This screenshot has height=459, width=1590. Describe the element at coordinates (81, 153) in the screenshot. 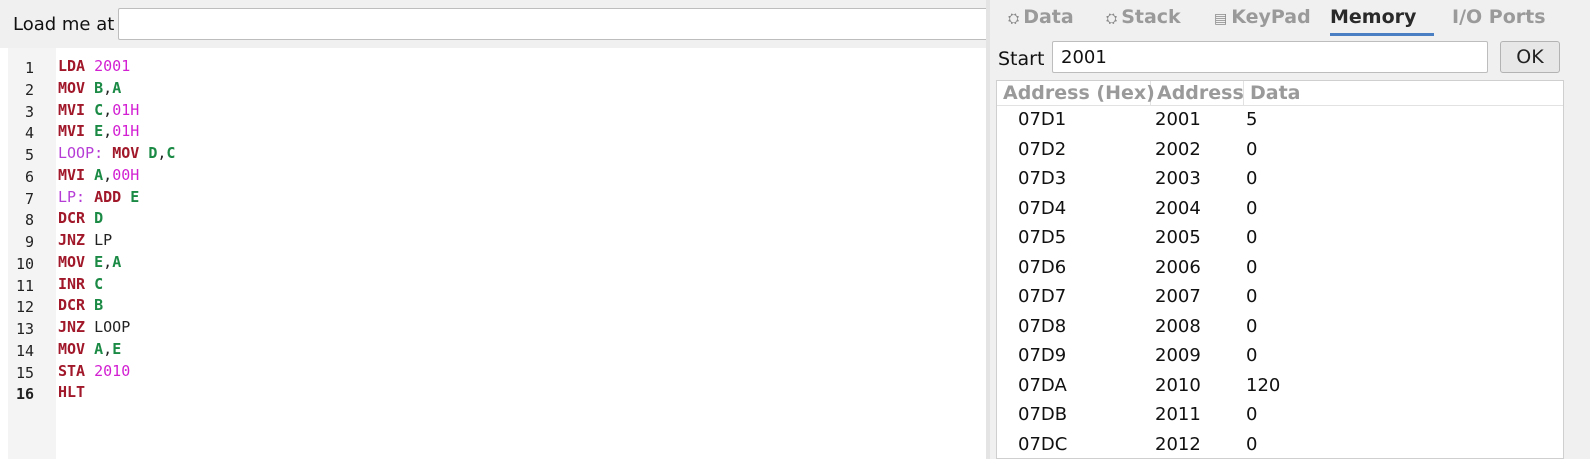

I see `token-label: LOOP:` at that location.